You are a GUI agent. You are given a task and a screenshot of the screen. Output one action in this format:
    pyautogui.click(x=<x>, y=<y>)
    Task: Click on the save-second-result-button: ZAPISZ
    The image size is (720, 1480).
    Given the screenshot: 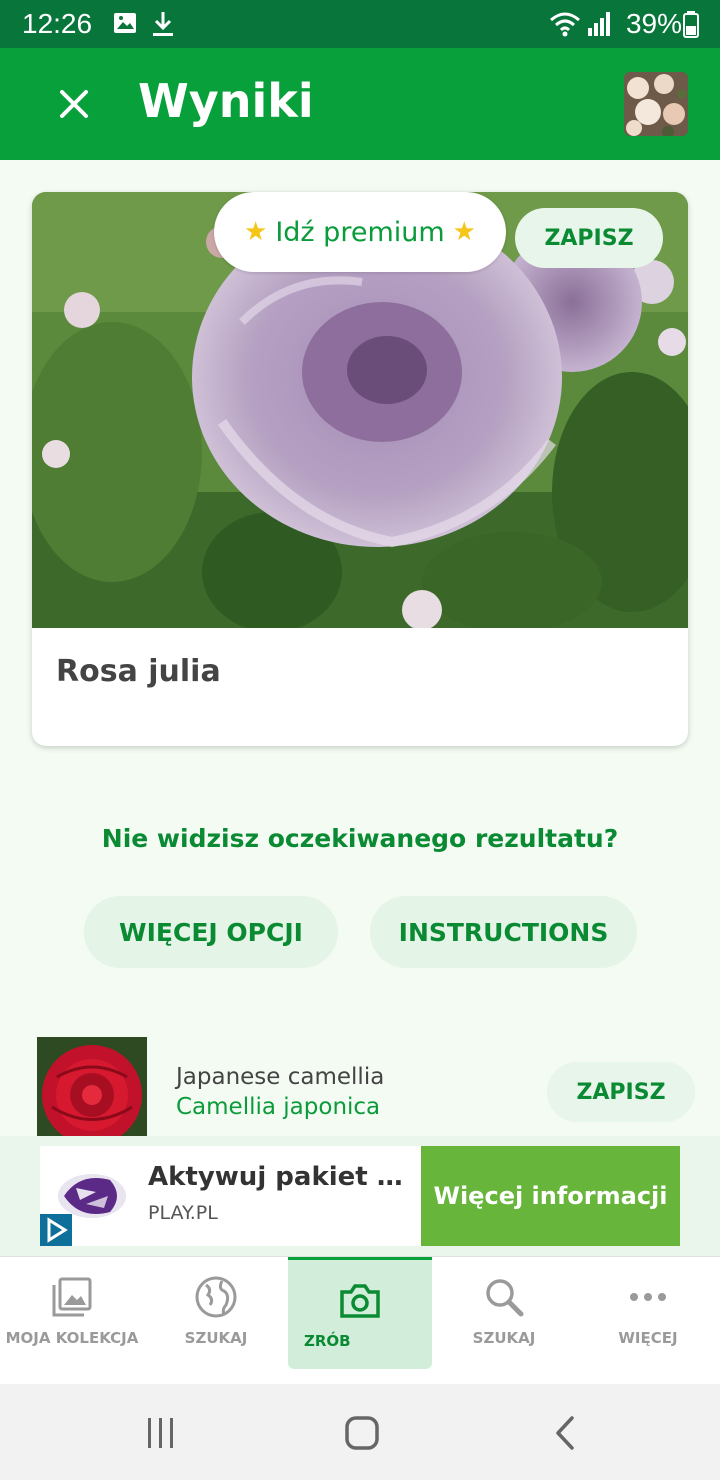 What is the action you would take?
    pyautogui.click(x=621, y=1092)
    